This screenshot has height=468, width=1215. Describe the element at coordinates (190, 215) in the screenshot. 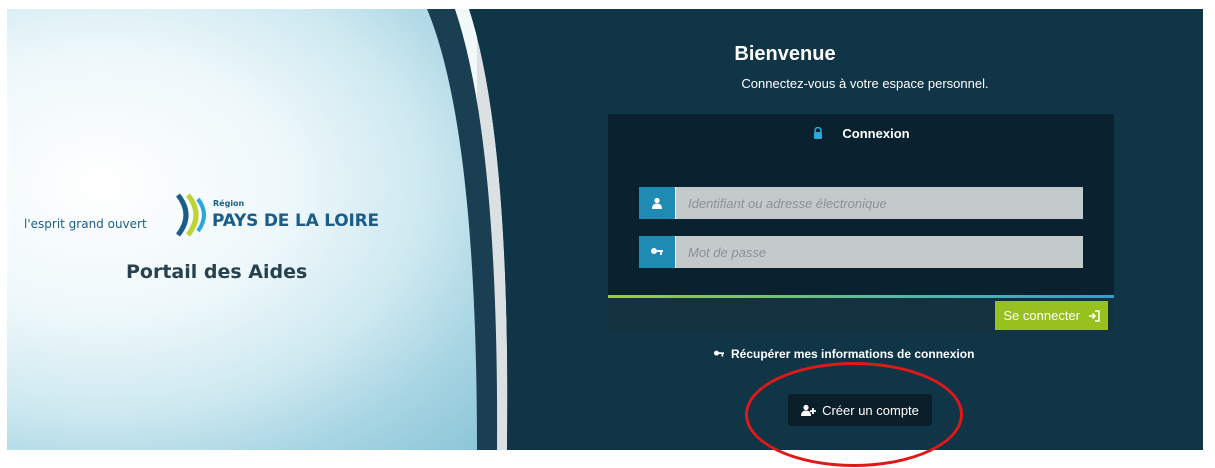

I see `logo-arcs-icon` at that location.